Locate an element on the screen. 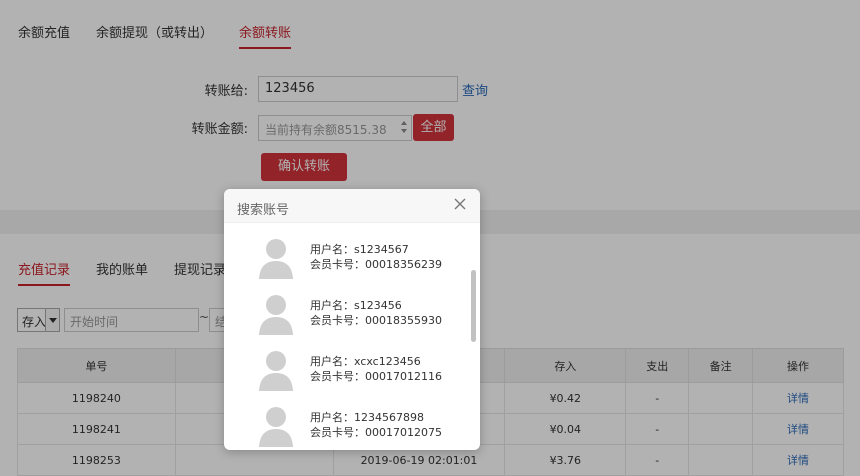  username-line: 用户名：1234567898 is located at coordinates (376, 417).